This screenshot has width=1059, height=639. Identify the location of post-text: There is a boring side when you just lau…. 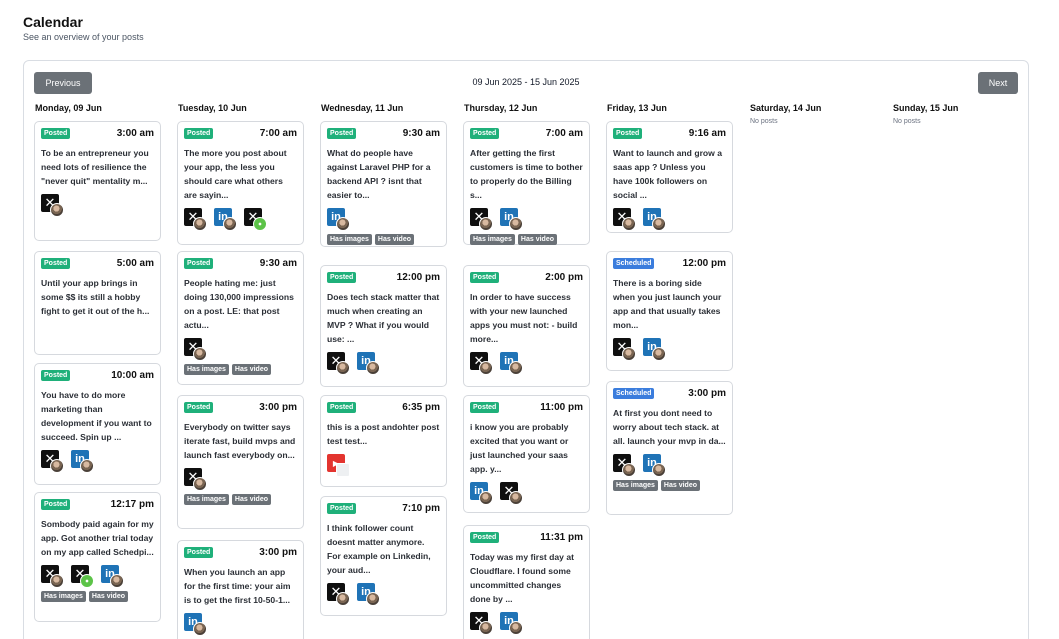
(667, 304).